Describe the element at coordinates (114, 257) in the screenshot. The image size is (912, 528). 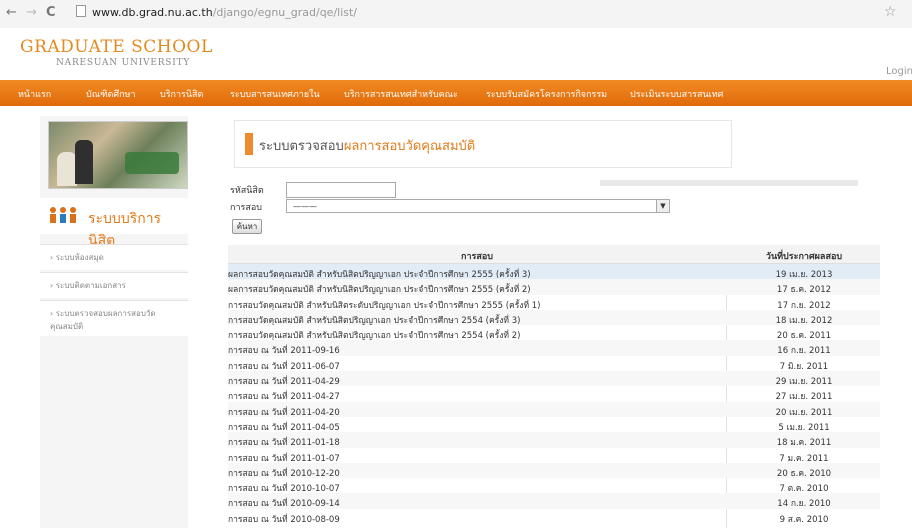
I see `sidebar-link-library: › ระบบห้องสมุด` at that location.